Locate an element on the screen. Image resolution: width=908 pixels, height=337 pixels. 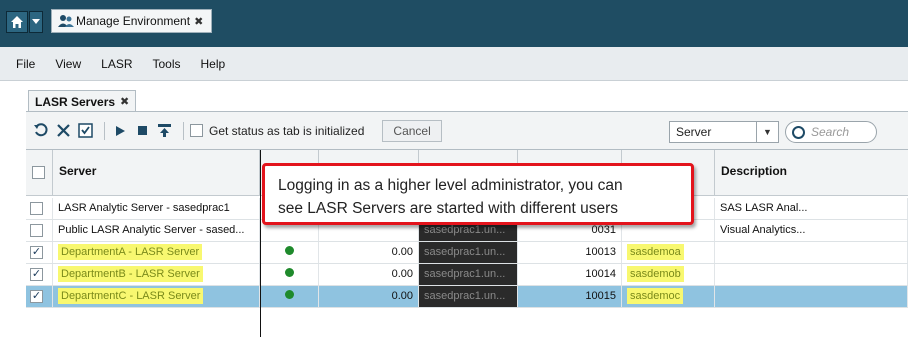
column-divider is located at coordinates (260, 243).